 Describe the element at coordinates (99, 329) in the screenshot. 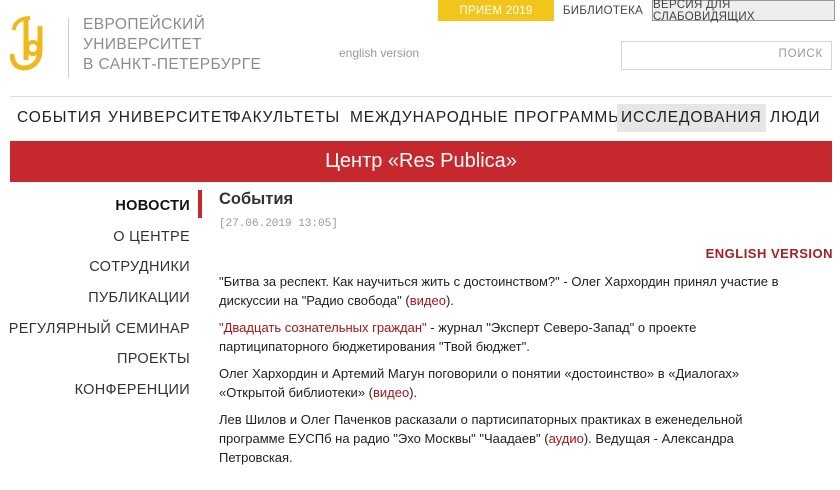

I see `sidebar-item-seminar: РЕГУЛЯРНЫЙ СЕМИНАР` at that location.